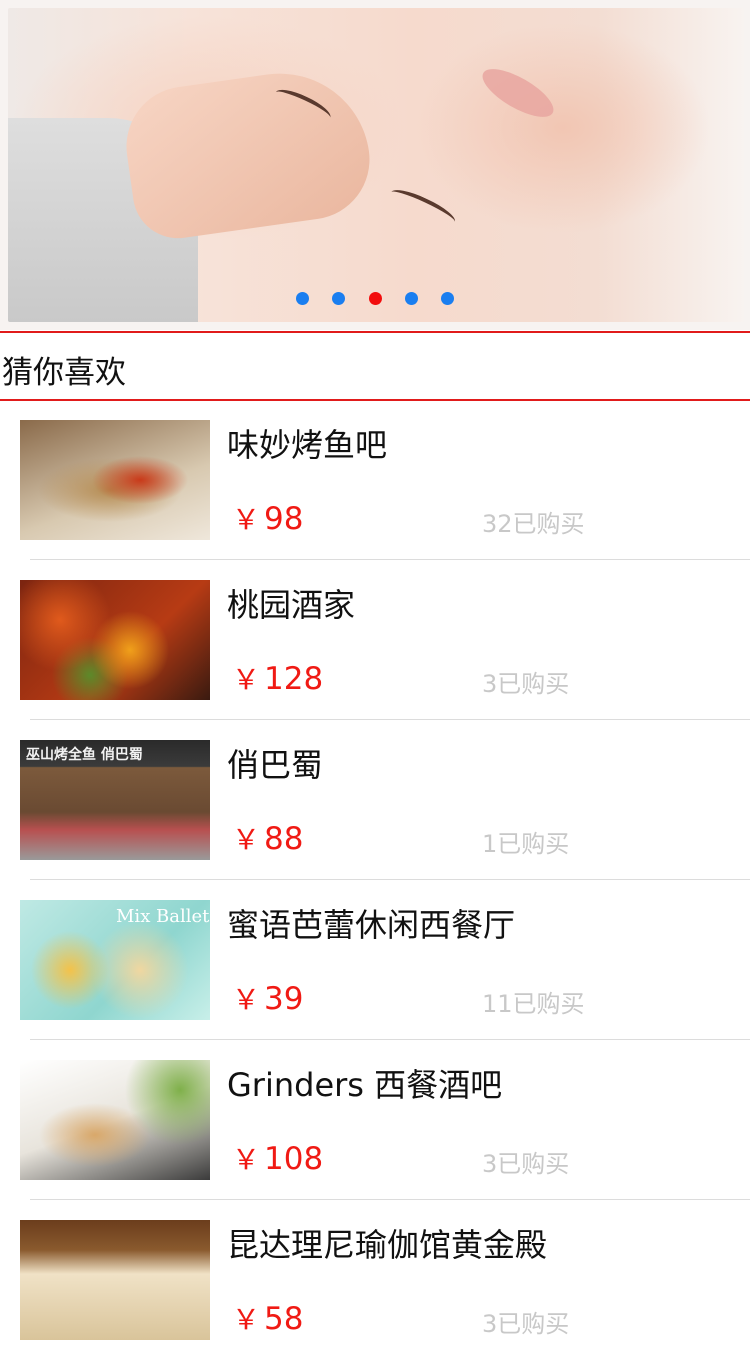 The width and height of the screenshot is (750, 1360). I want to click on list-item: 桃园酒家 ￥ 128 3已购买, so click(375, 640).